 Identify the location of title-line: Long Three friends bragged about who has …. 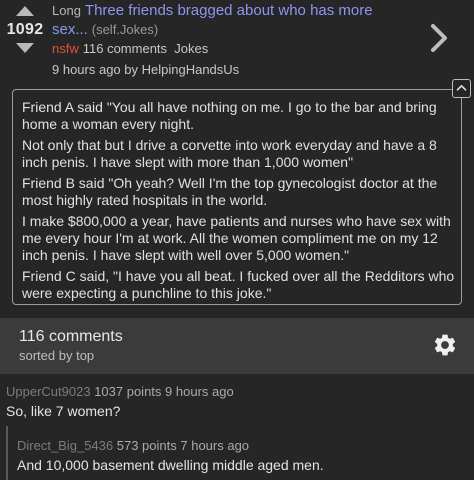
(232, 20).